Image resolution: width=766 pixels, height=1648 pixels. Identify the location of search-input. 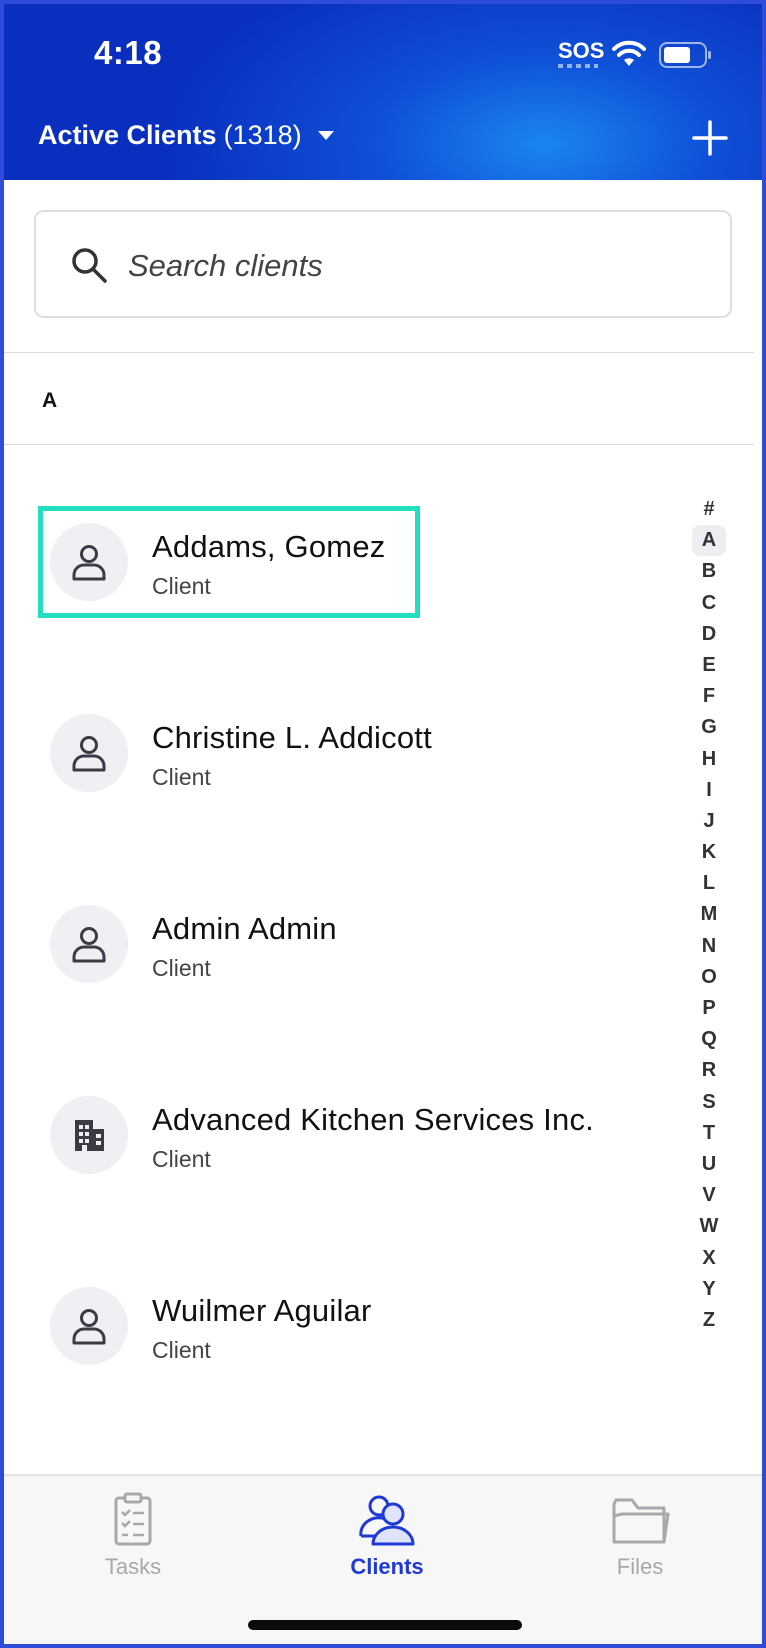
(408, 266).